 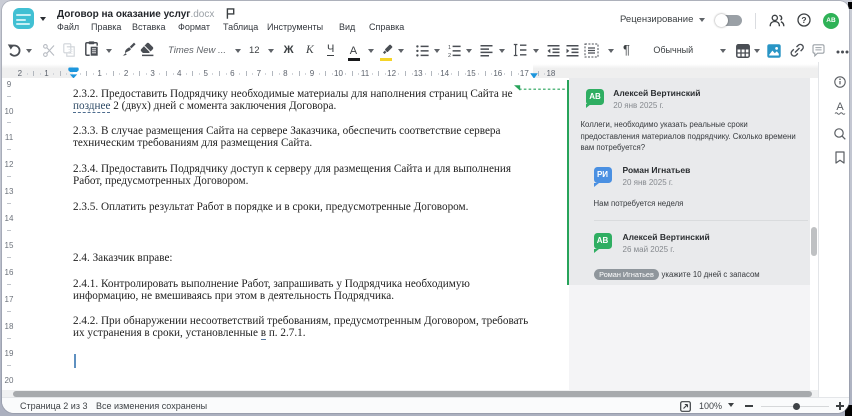 I want to click on svg-text: 1, so click(x=449, y=48).